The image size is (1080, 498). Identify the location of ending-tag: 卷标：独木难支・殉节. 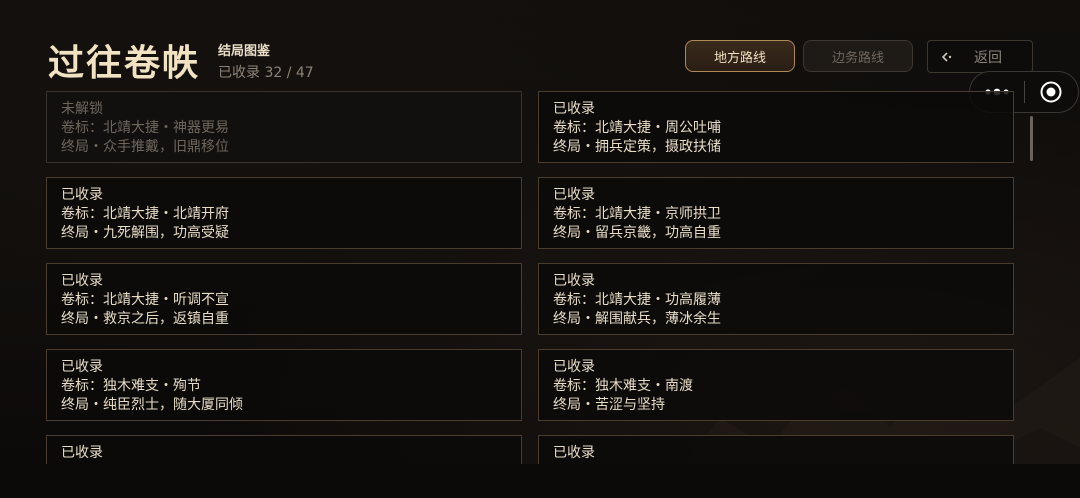
(131, 386).